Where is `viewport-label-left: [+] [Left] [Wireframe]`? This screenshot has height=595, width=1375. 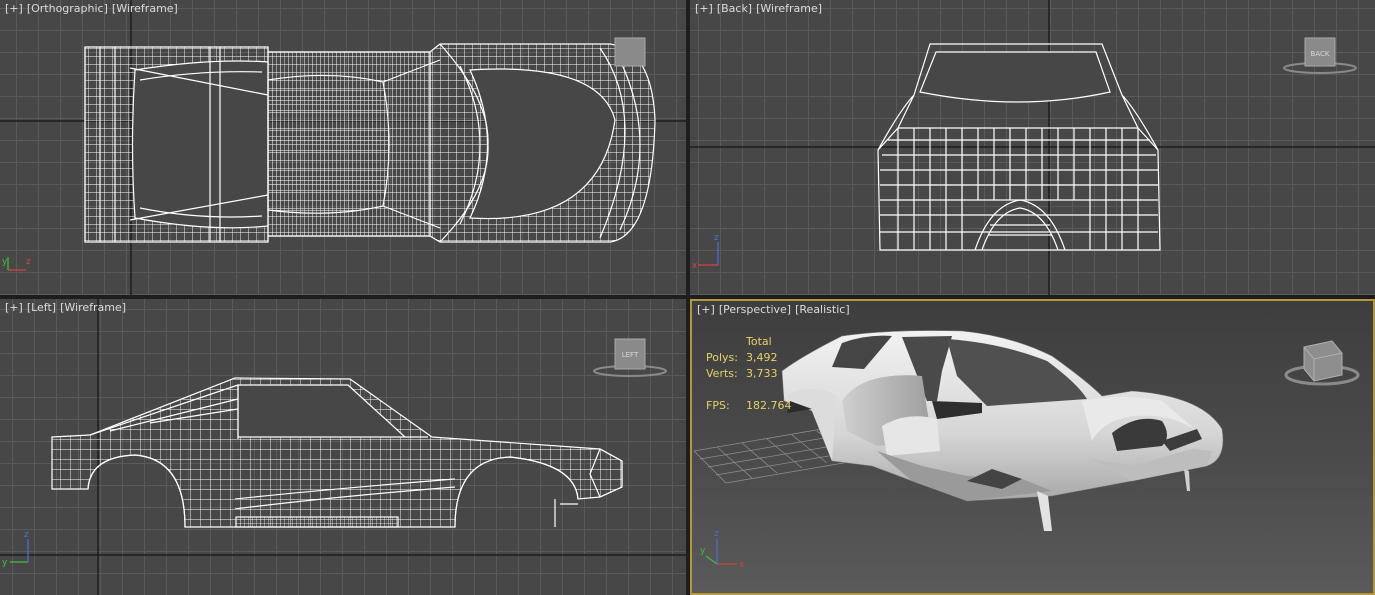
viewport-label-left: [+] [Left] [Wireframe] is located at coordinates (67, 307).